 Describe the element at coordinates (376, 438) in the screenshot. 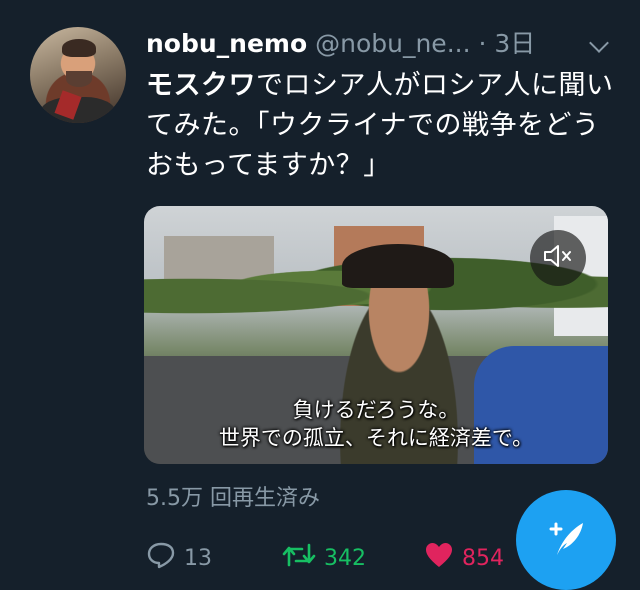

I see `caption-line-2: 世界での孤立、それに経済差で。` at that location.